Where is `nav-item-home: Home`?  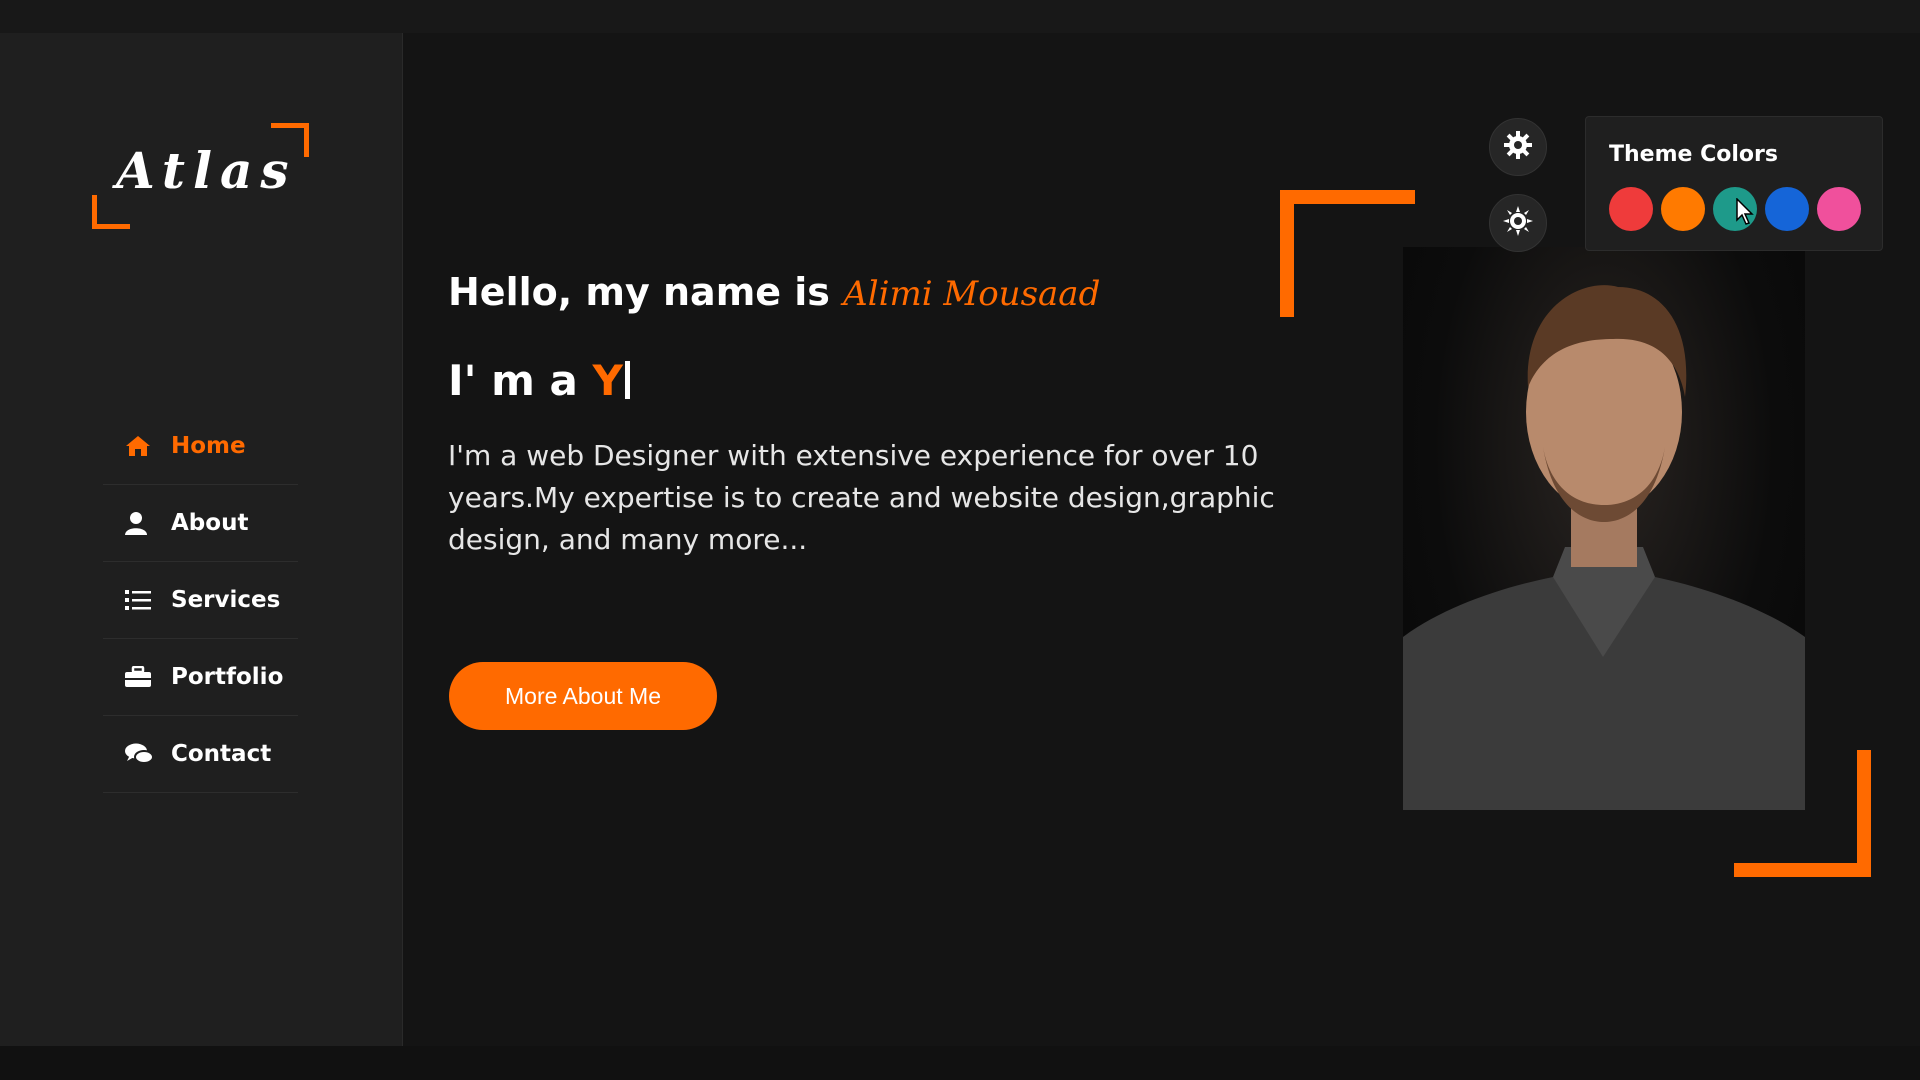
nav-item-home: Home is located at coordinates (200, 446).